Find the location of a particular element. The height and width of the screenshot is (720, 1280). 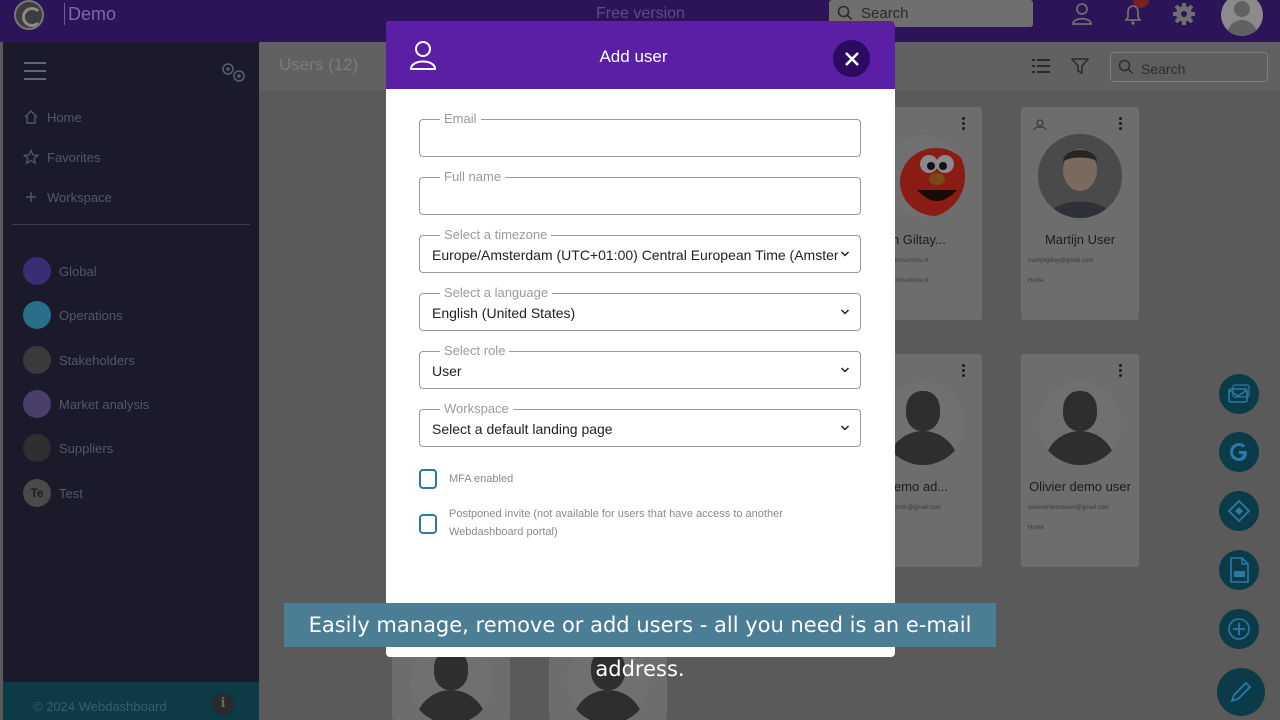

close-button is located at coordinates (851, 58).